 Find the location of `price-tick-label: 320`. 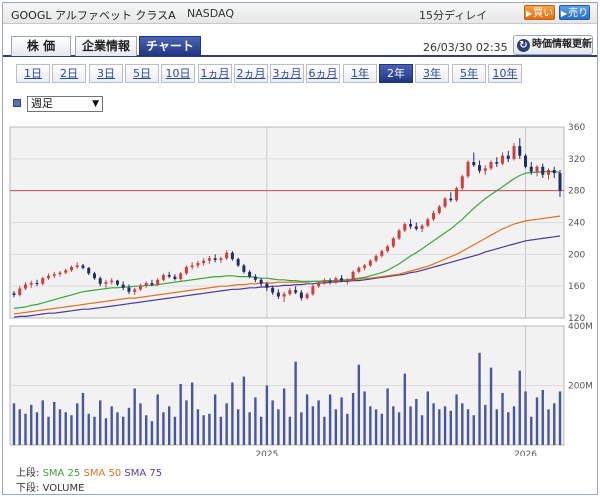

price-tick-label: 320 is located at coordinates (576, 160).